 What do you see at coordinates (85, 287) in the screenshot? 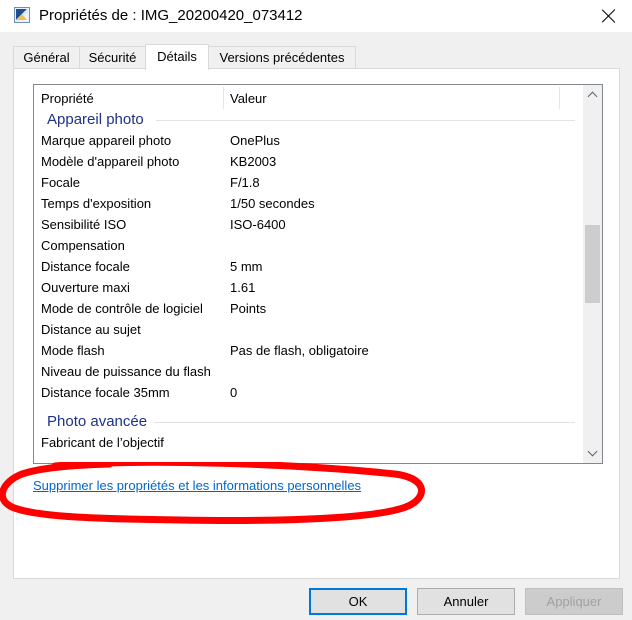
I see `property-name: Ouverture maxi` at bounding box center [85, 287].